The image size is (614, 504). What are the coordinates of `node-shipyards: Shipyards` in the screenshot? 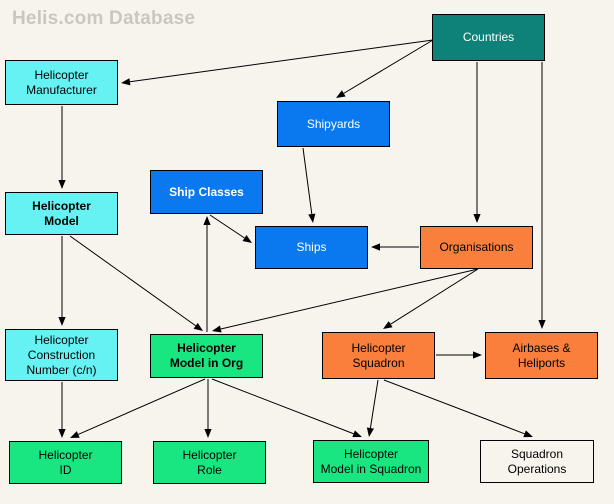 It's located at (333, 124).